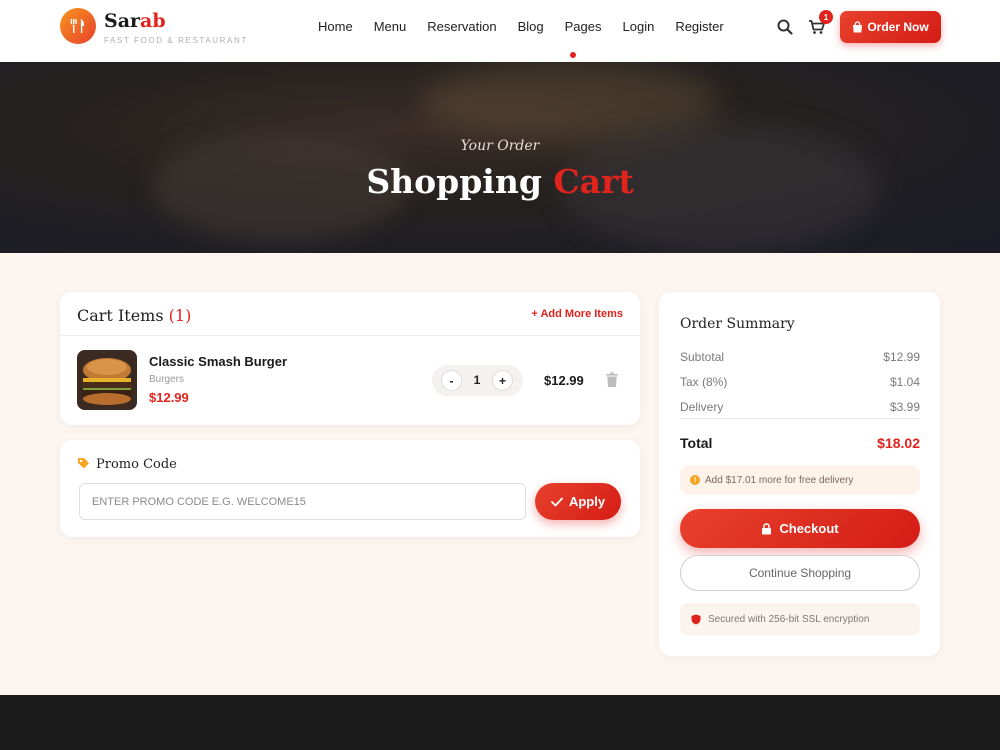 Image resolution: width=1000 pixels, height=750 pixels. Describe the element at coordinates (800, 382) in the screenshot. I see `tax-row: Tax (8%) $1.04` at that location.